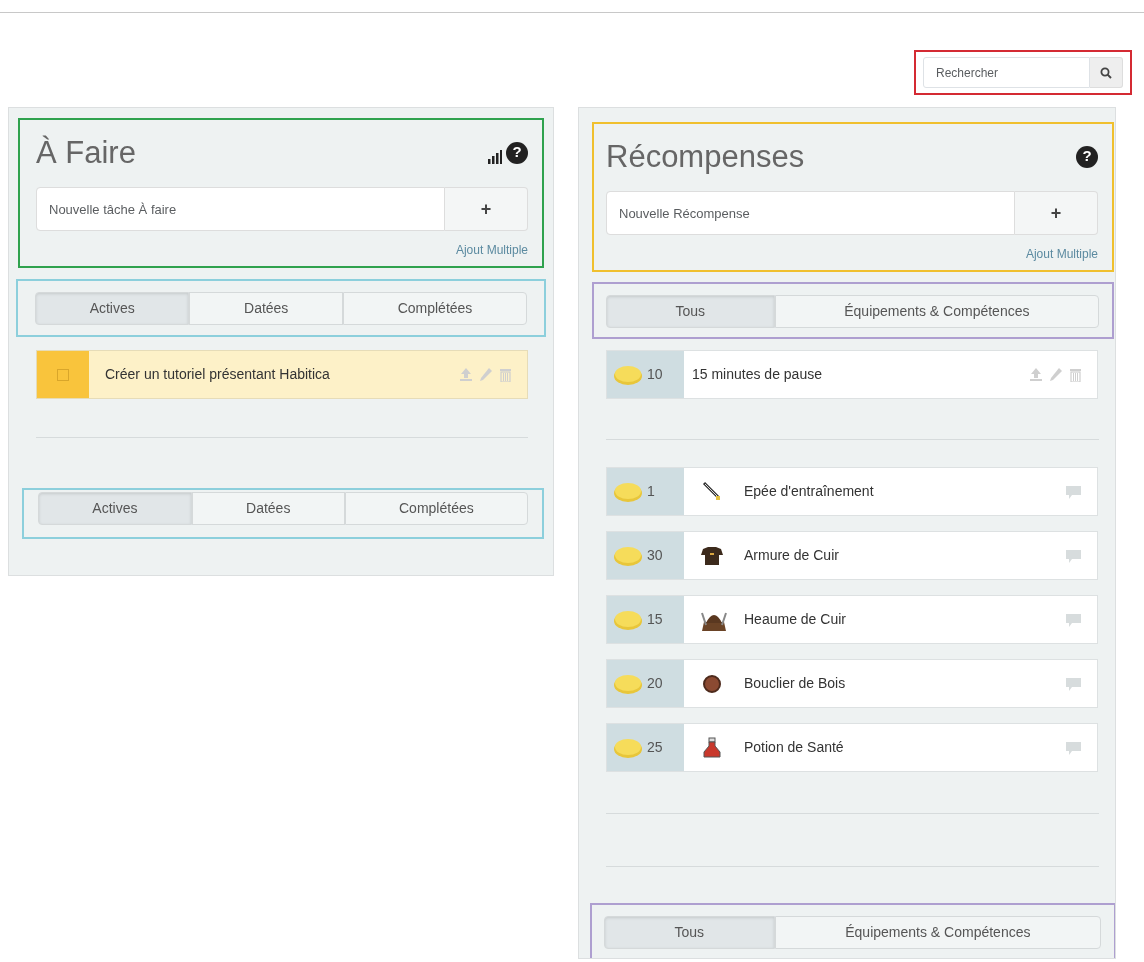 Image resolution: width=1144 pixels, height=962 pixels. I want to click on column-title: Récompenses, so click(705, 157).